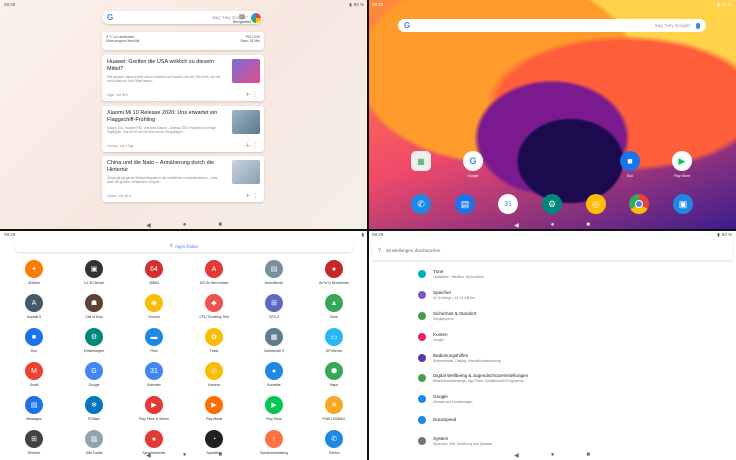  What do you see at coordinates (422, 295) in the screenshot?
I see `storage-icon` at bounding box center [422, 295].